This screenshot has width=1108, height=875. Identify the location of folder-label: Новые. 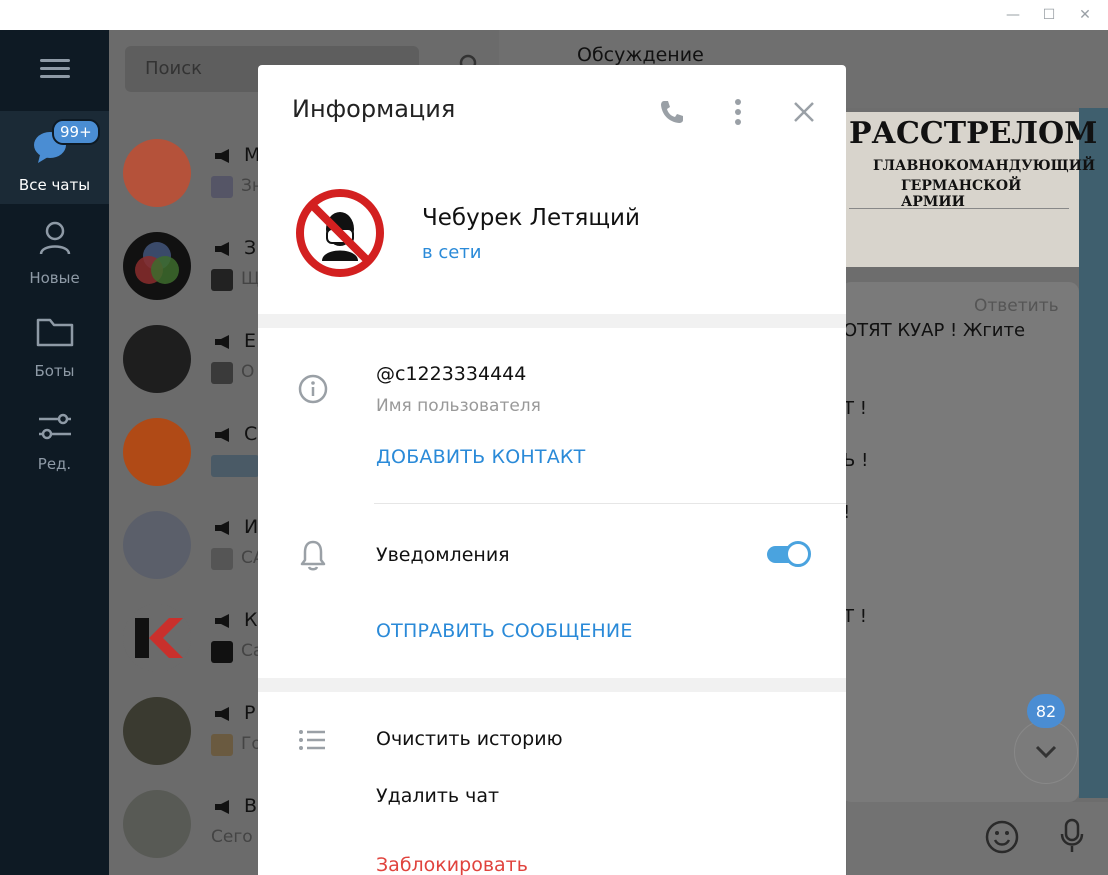
(54, 278).